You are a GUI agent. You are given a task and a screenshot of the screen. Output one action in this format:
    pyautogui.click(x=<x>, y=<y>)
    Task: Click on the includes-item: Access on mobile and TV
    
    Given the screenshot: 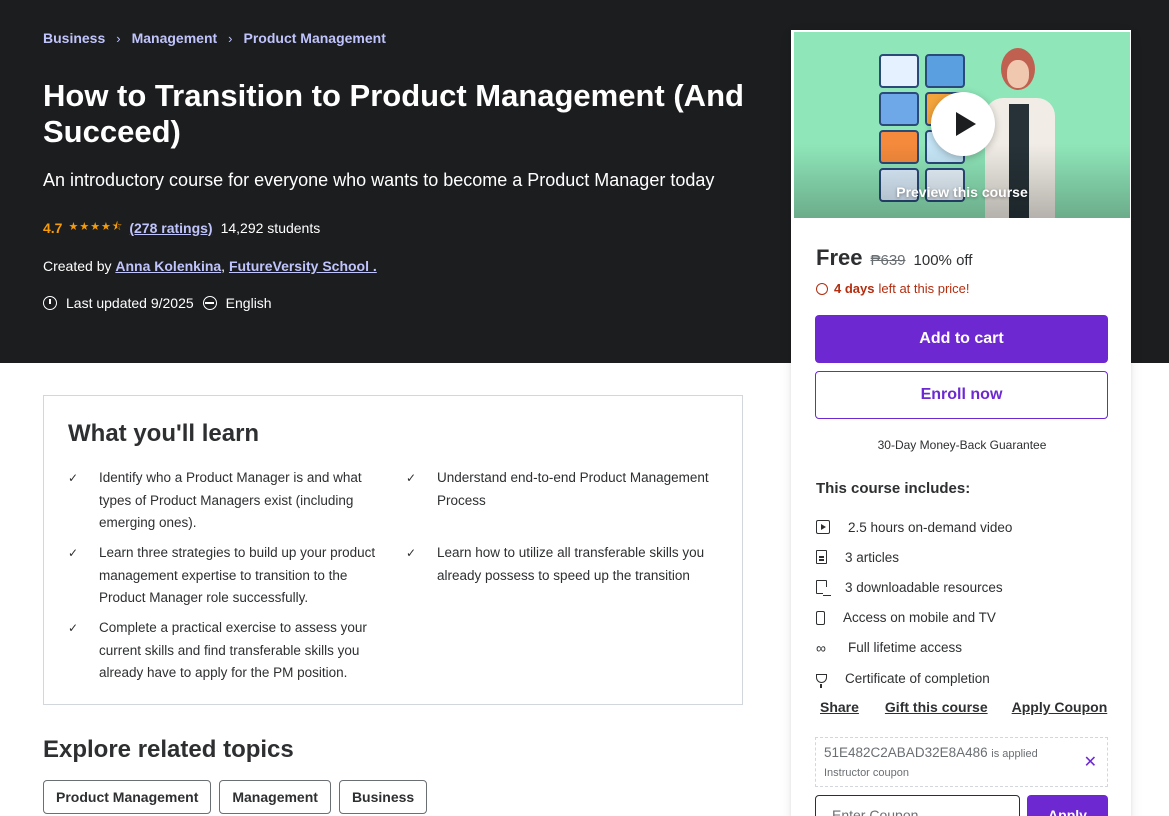 What is the action you would take?
    pyautogui.click(x=914, y=618)
    